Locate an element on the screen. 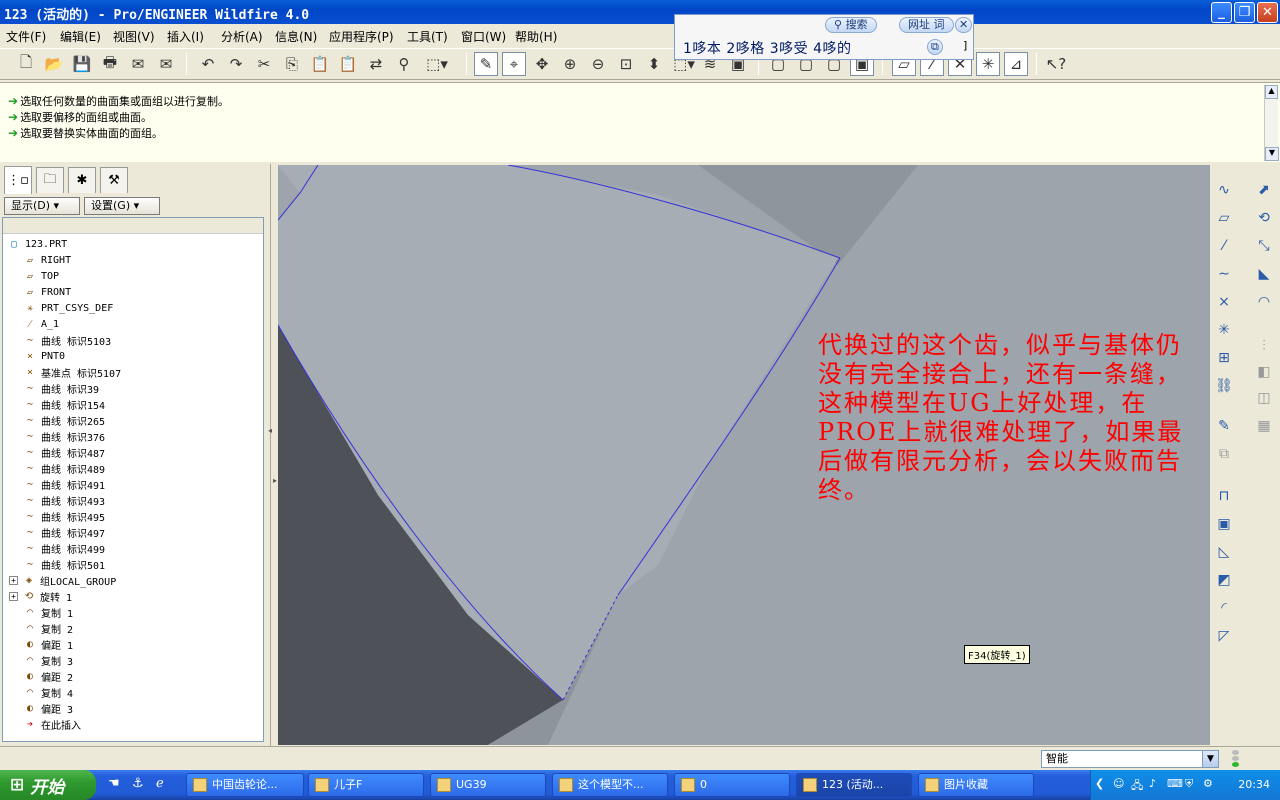  menu-edit: 编辑(E) is located at coordinates (80, 36).